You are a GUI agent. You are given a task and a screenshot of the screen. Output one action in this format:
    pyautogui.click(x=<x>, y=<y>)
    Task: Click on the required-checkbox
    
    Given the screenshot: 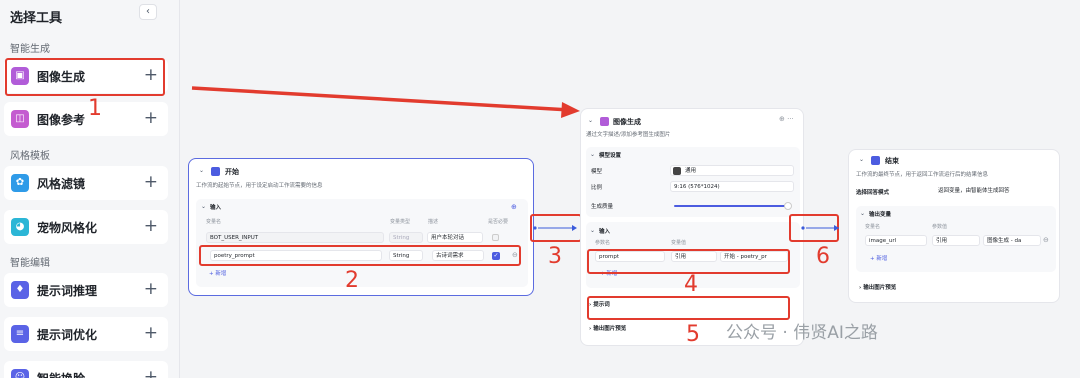 What is the action you would take?
    pyautogui.click(x=495, y=237)
    